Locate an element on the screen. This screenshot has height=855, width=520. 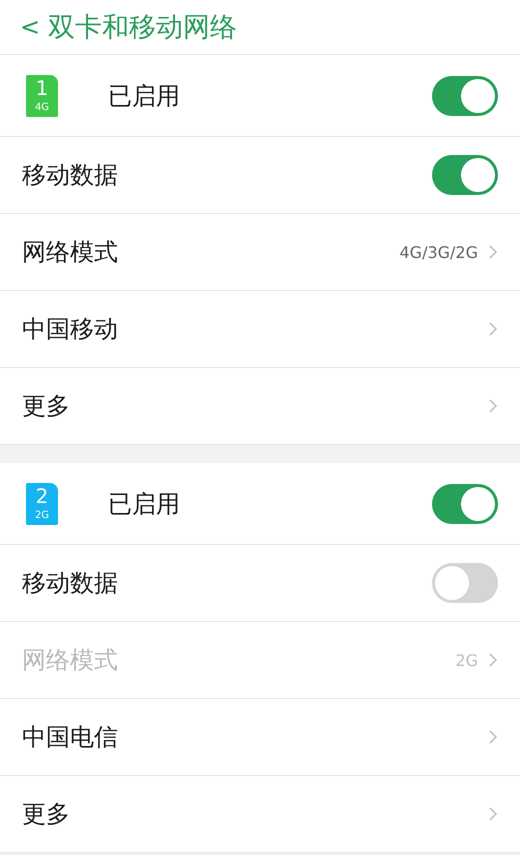
setting-label: 中国电信 is located at coordinates (70, 737).